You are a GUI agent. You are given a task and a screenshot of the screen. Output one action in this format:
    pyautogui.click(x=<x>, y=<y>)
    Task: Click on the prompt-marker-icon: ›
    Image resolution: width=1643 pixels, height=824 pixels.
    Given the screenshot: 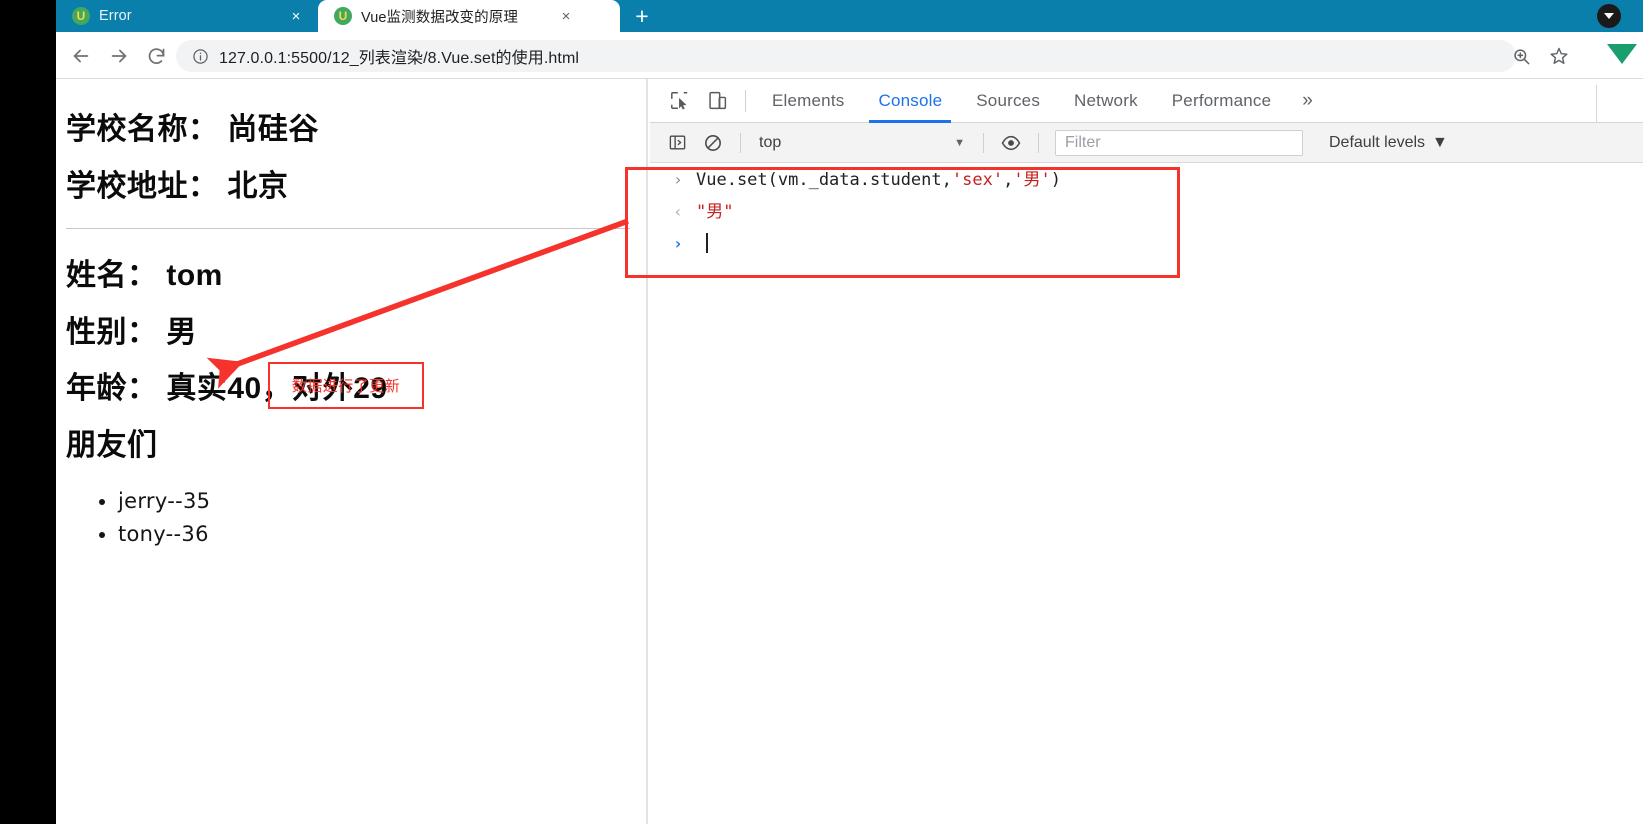 What is the action you would take?
    pyautogui.click(x=678, y=243)
    